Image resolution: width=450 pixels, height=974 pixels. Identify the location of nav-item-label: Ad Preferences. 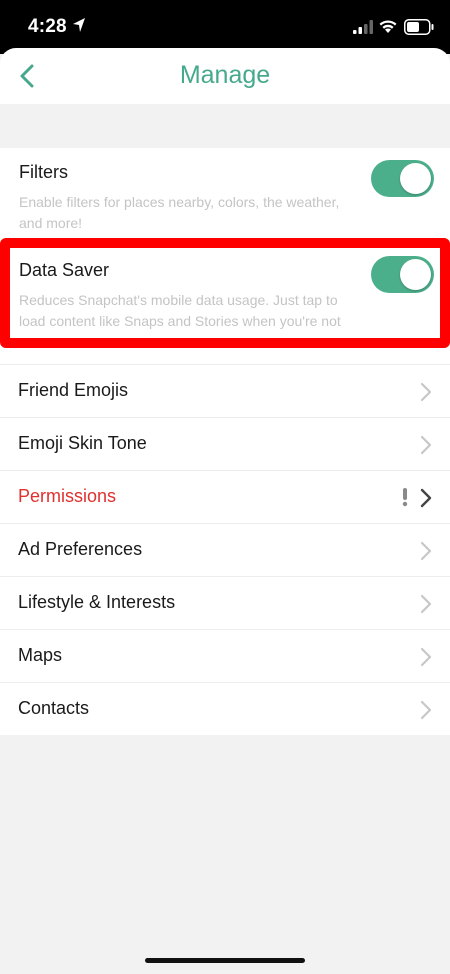
(80, 549).